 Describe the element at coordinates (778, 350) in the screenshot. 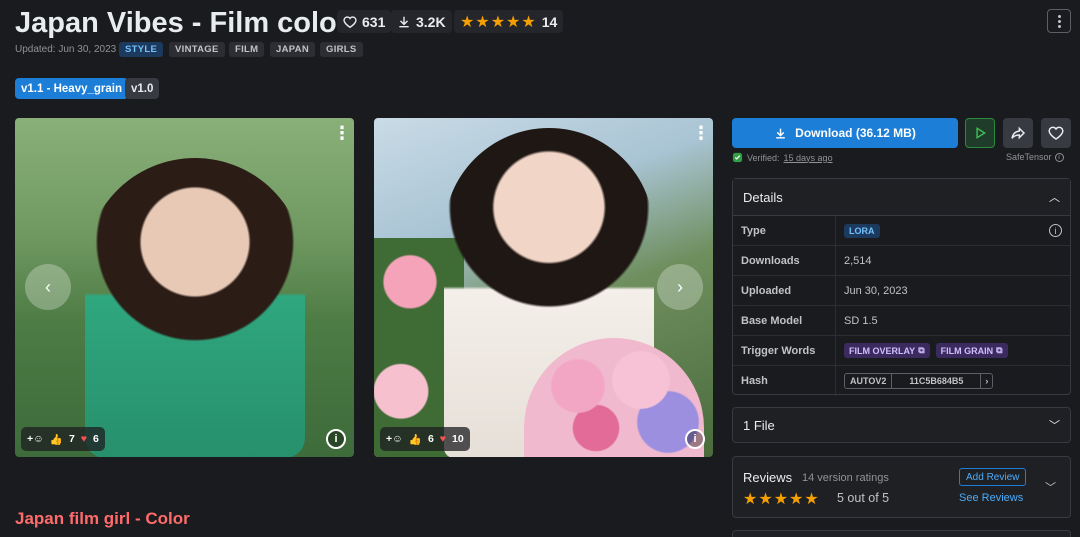

I see `row-label: Trigger Words` at that location.